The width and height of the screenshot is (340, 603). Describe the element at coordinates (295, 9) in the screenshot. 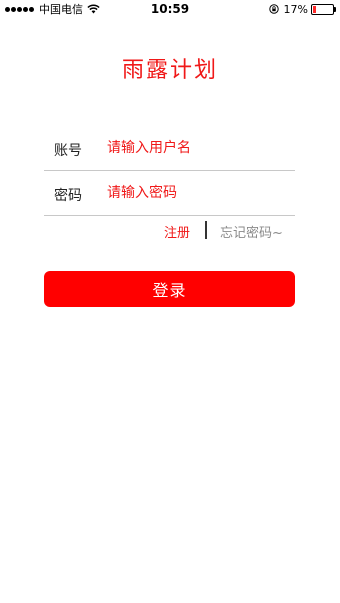

I see `battery-percent: 17%` at that location.